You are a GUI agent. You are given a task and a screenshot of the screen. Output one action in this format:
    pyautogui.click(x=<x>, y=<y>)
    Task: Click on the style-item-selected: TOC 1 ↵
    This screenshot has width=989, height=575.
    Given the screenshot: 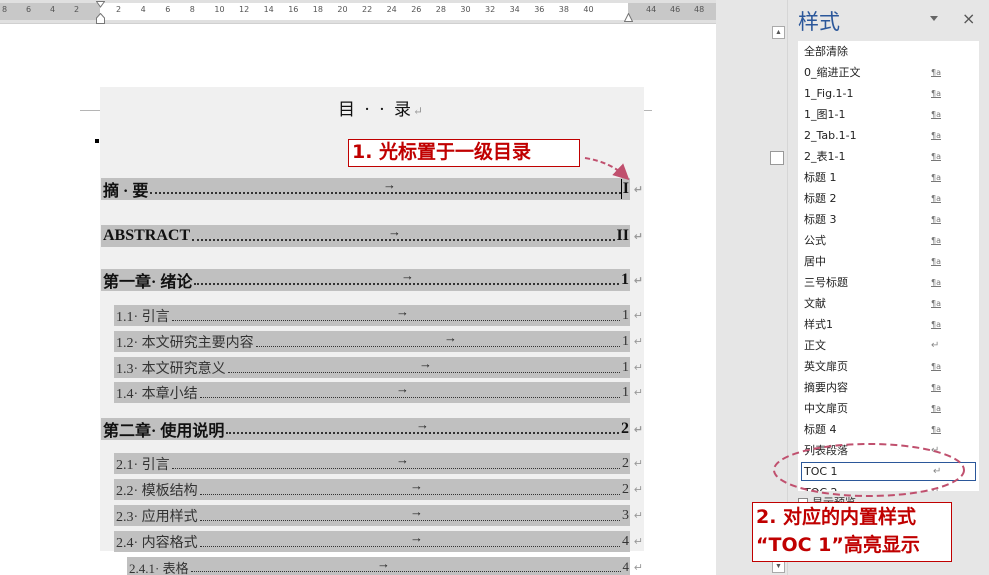 What is the action you would take?
    pyautogui.click(x=888, y=471)
    